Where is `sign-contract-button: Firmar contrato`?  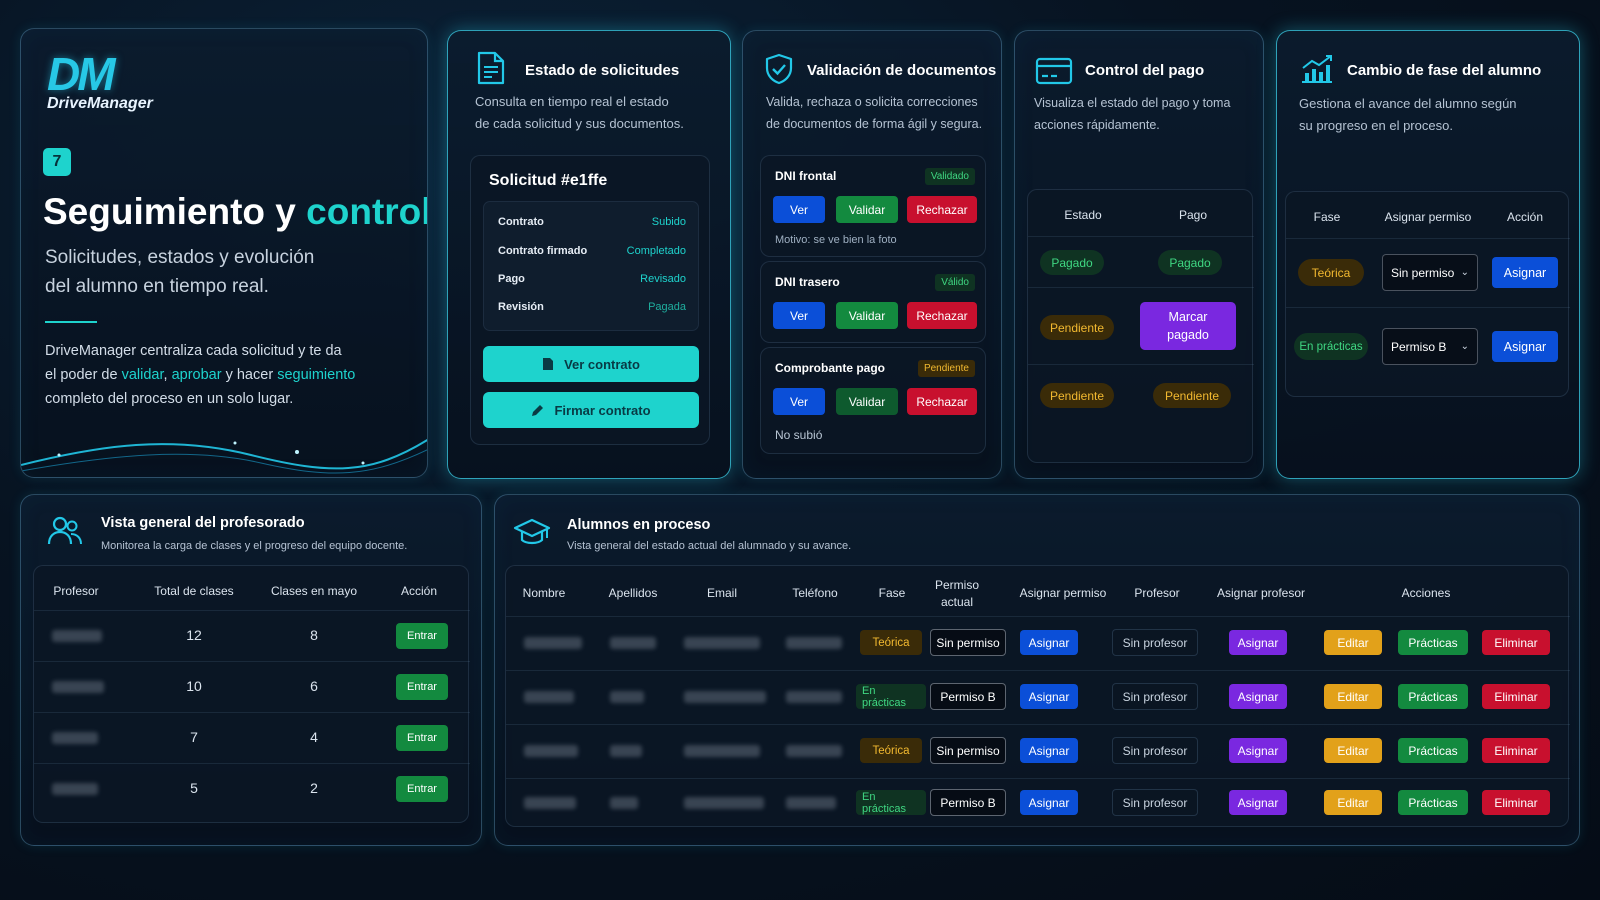
sign-contract-button: Firmar contrato is located at coordinates (591, 410).